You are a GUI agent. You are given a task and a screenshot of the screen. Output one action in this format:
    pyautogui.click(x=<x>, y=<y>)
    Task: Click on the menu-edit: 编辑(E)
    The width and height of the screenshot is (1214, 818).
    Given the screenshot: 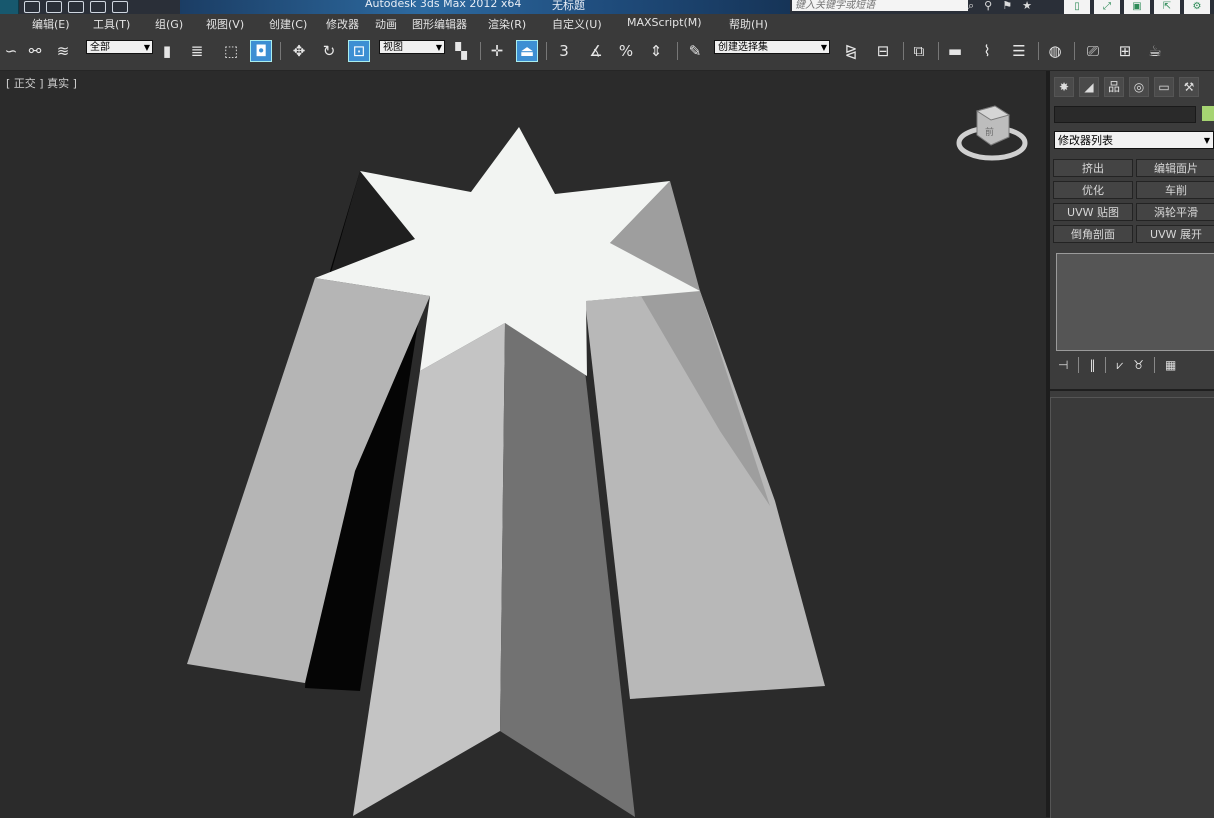 What is the action you would take?
    pyautogui.click(x=51, y=24)
    